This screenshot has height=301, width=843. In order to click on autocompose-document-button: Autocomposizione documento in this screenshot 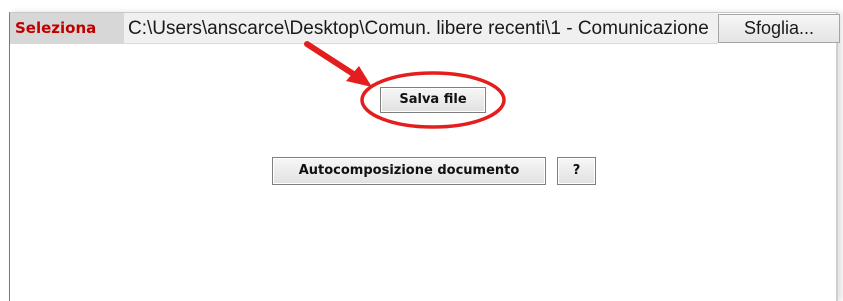, I will do `click(409, 171)`.